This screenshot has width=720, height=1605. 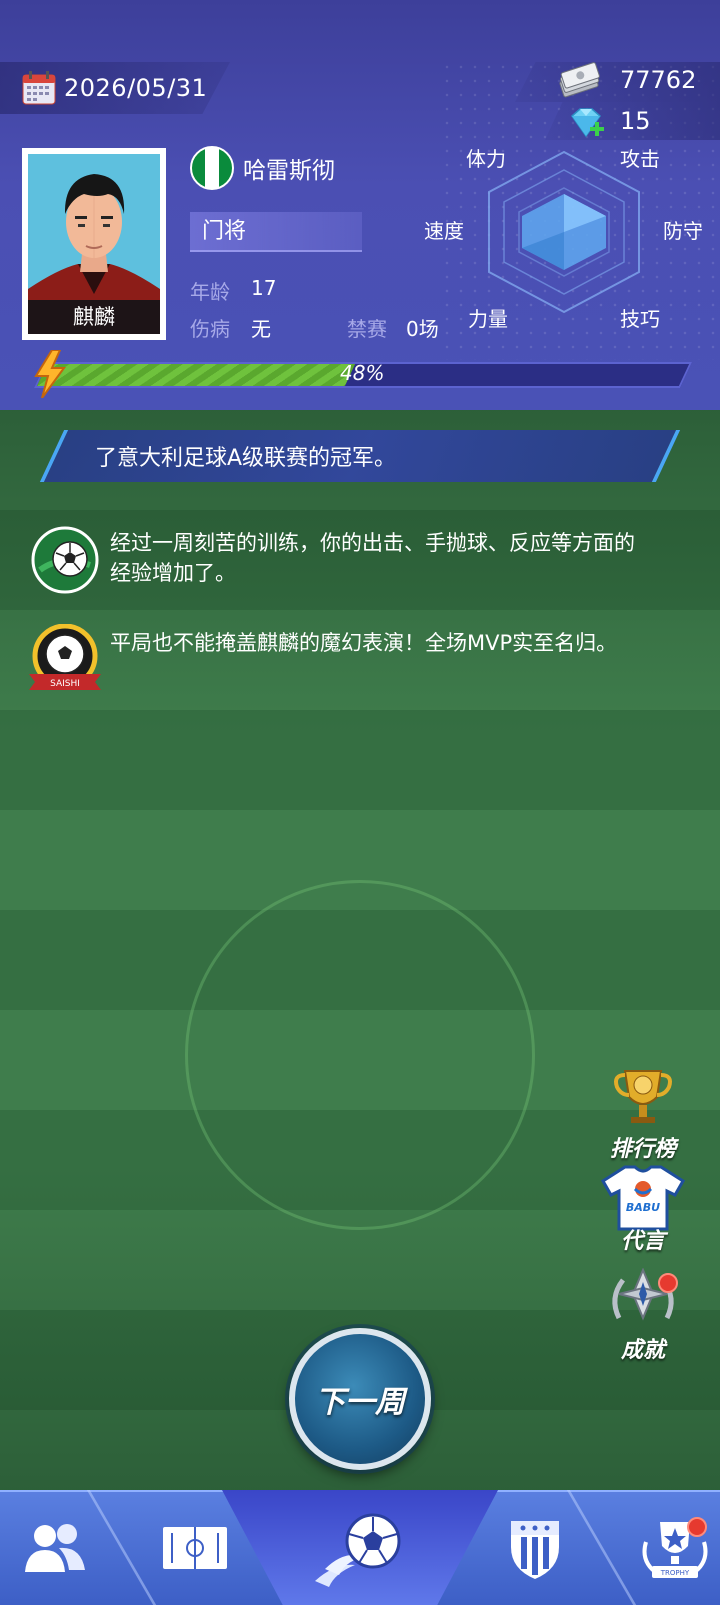 I want to click on nav-trophy: TROPHY, so click(x=675, y=1547).